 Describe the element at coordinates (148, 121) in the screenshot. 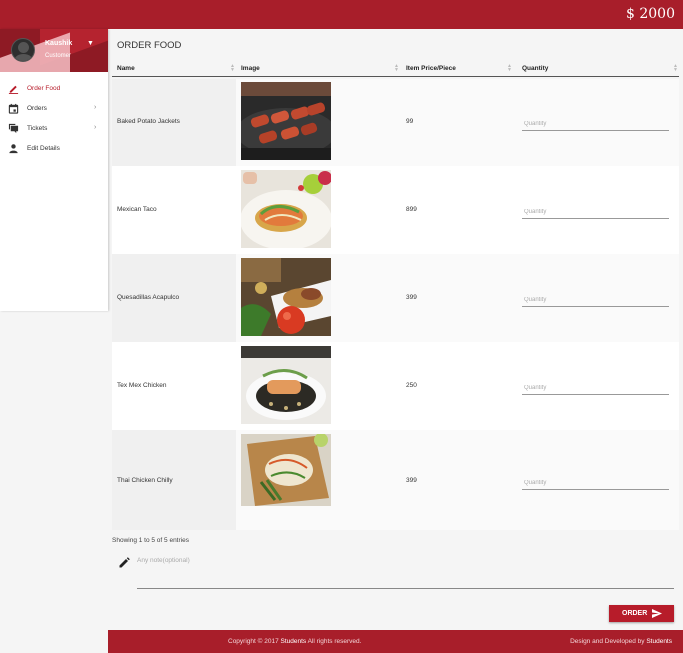

I see `item-name: Baked Potato Jackets` at that location.